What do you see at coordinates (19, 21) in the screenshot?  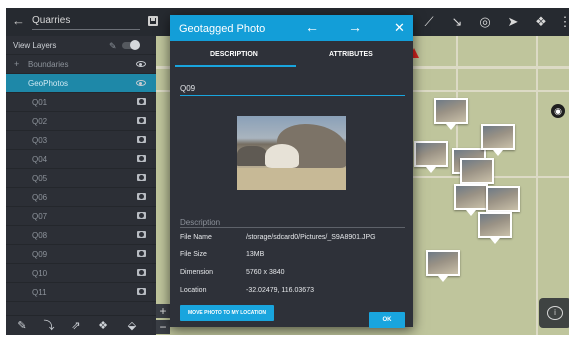 I see `arrow-left-icon: ←` at bounding box center [19, 21].